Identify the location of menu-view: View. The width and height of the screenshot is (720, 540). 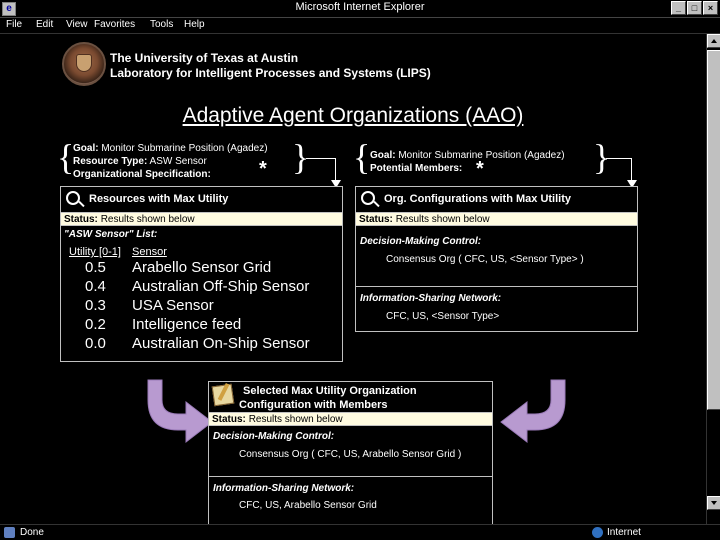
(77, 24).